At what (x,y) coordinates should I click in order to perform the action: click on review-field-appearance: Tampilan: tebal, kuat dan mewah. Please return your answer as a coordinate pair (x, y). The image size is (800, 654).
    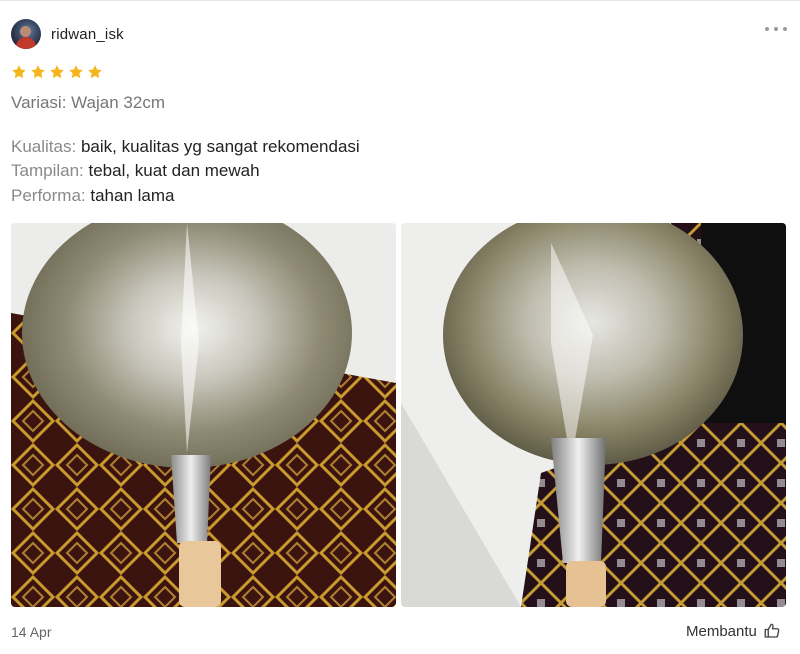
    Looking at the image, I should click on (135, 171).